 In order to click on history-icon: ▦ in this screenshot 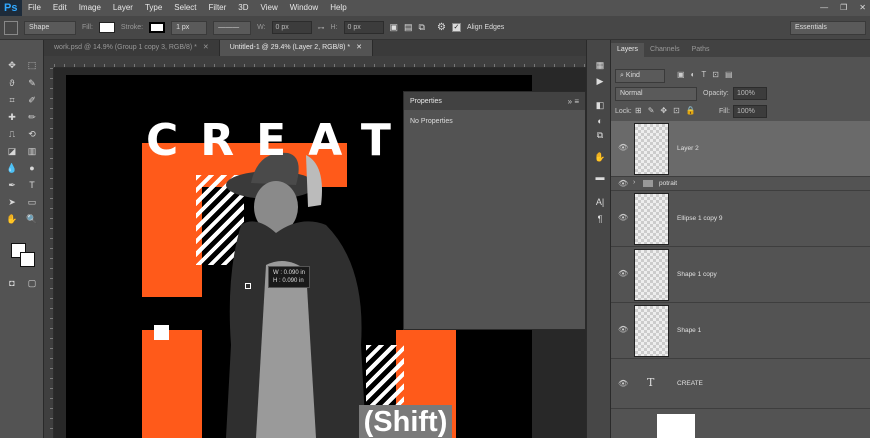, I will do `click(600, 65)`.